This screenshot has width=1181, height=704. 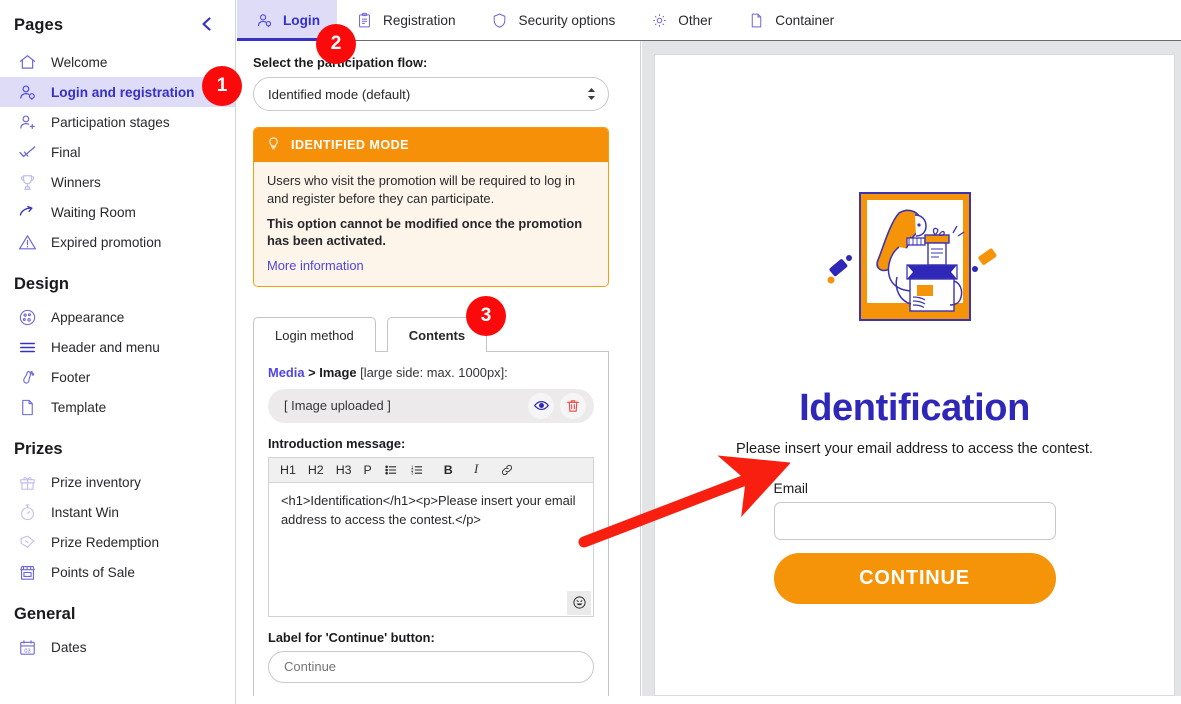 What do you see at coordinates (79, 407) in the screenshot?
I see `sidebar-item-label: Template` at bounding box center [79, 407].